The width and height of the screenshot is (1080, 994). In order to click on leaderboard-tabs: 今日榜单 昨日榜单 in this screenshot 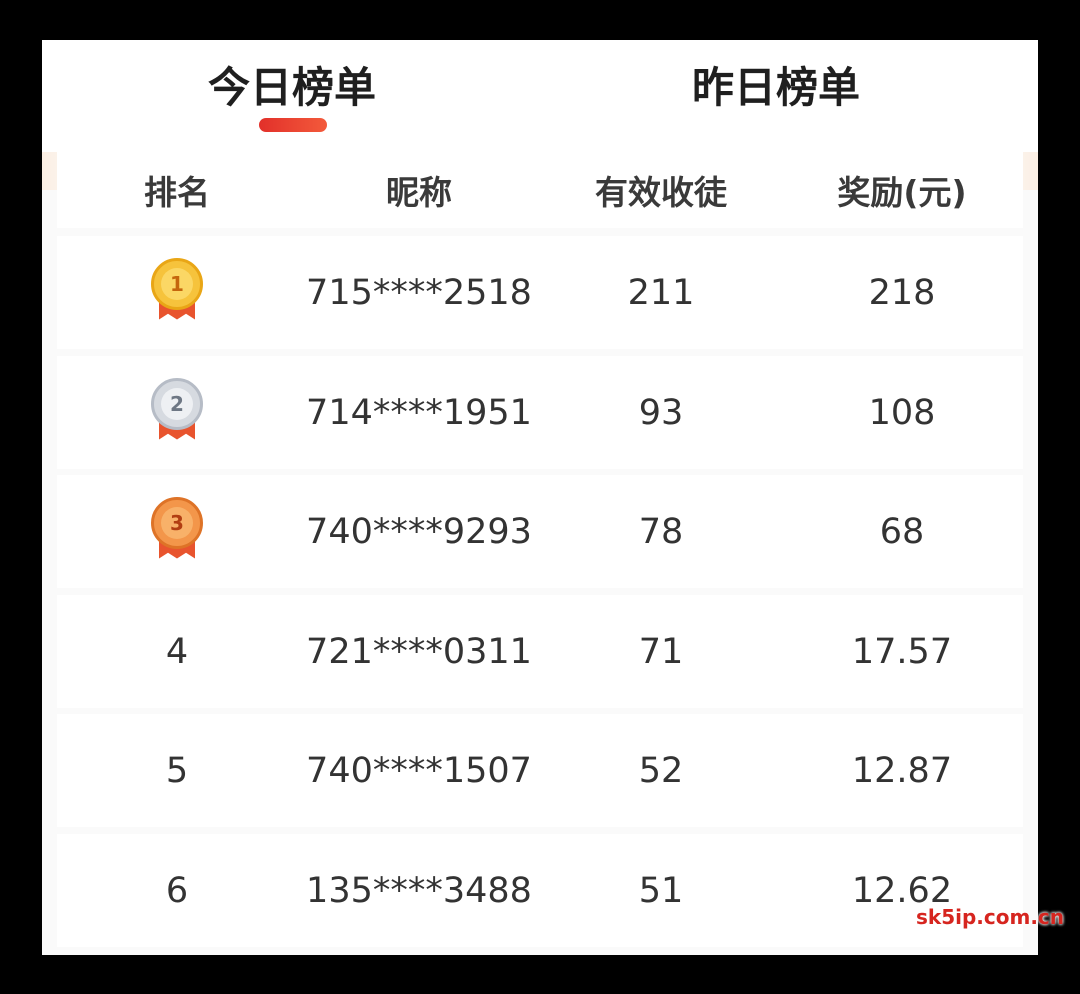, I will do `click(540, 96)`.